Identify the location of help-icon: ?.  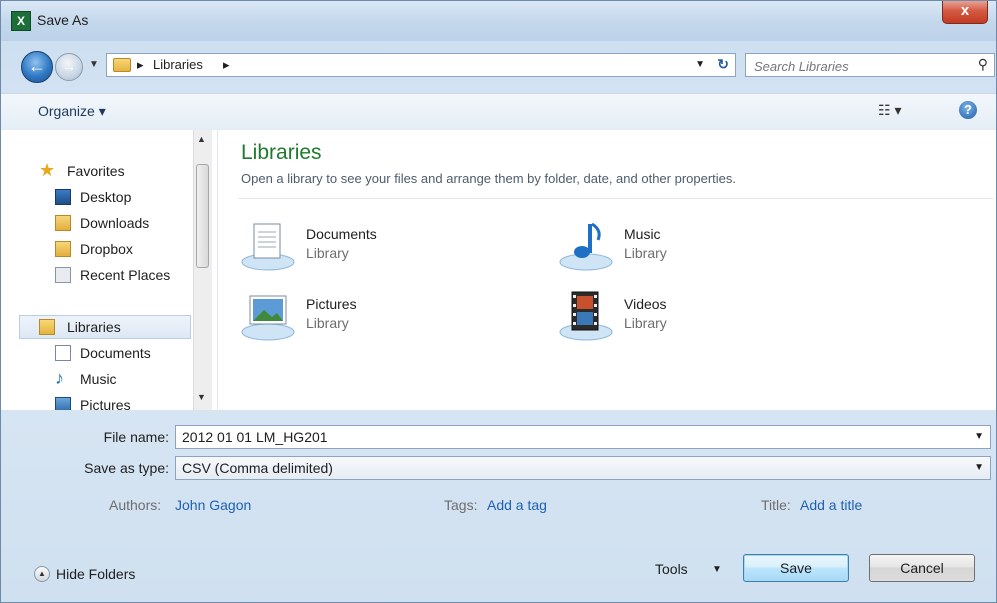
(968, 110).